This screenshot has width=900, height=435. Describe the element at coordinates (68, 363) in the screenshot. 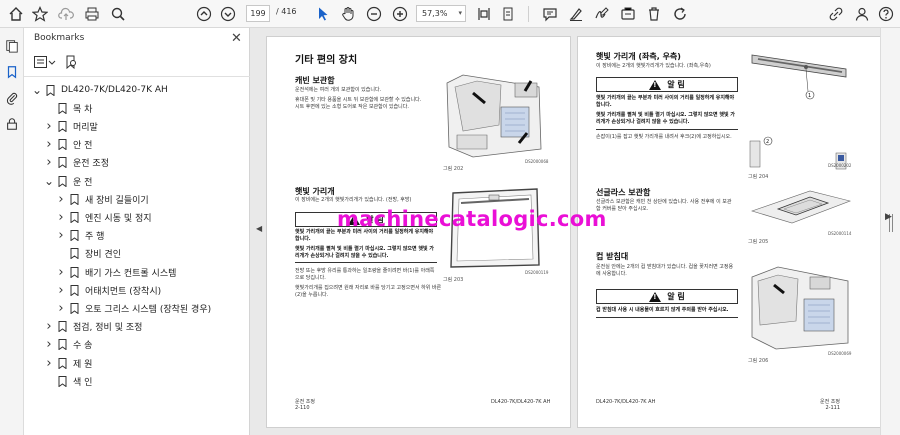

I see `bookmark-item: › 제 원` at that location.